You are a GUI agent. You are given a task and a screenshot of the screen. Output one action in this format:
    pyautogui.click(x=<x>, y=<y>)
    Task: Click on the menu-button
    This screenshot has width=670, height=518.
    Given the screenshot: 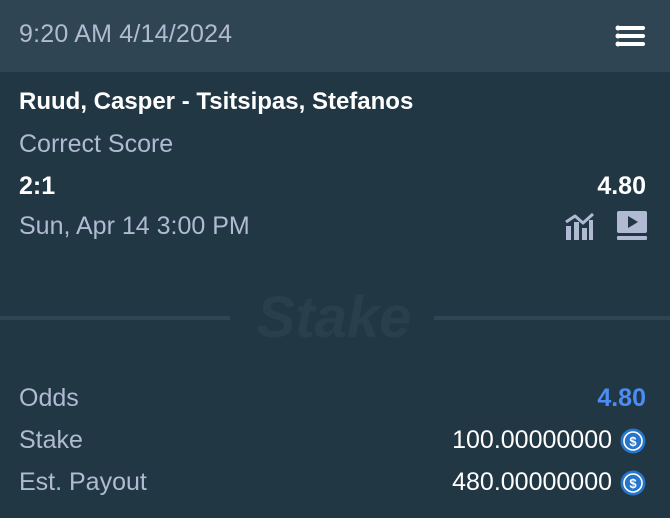 What is the action you would take?
    pyautogui.click(x=631, y=36)
    